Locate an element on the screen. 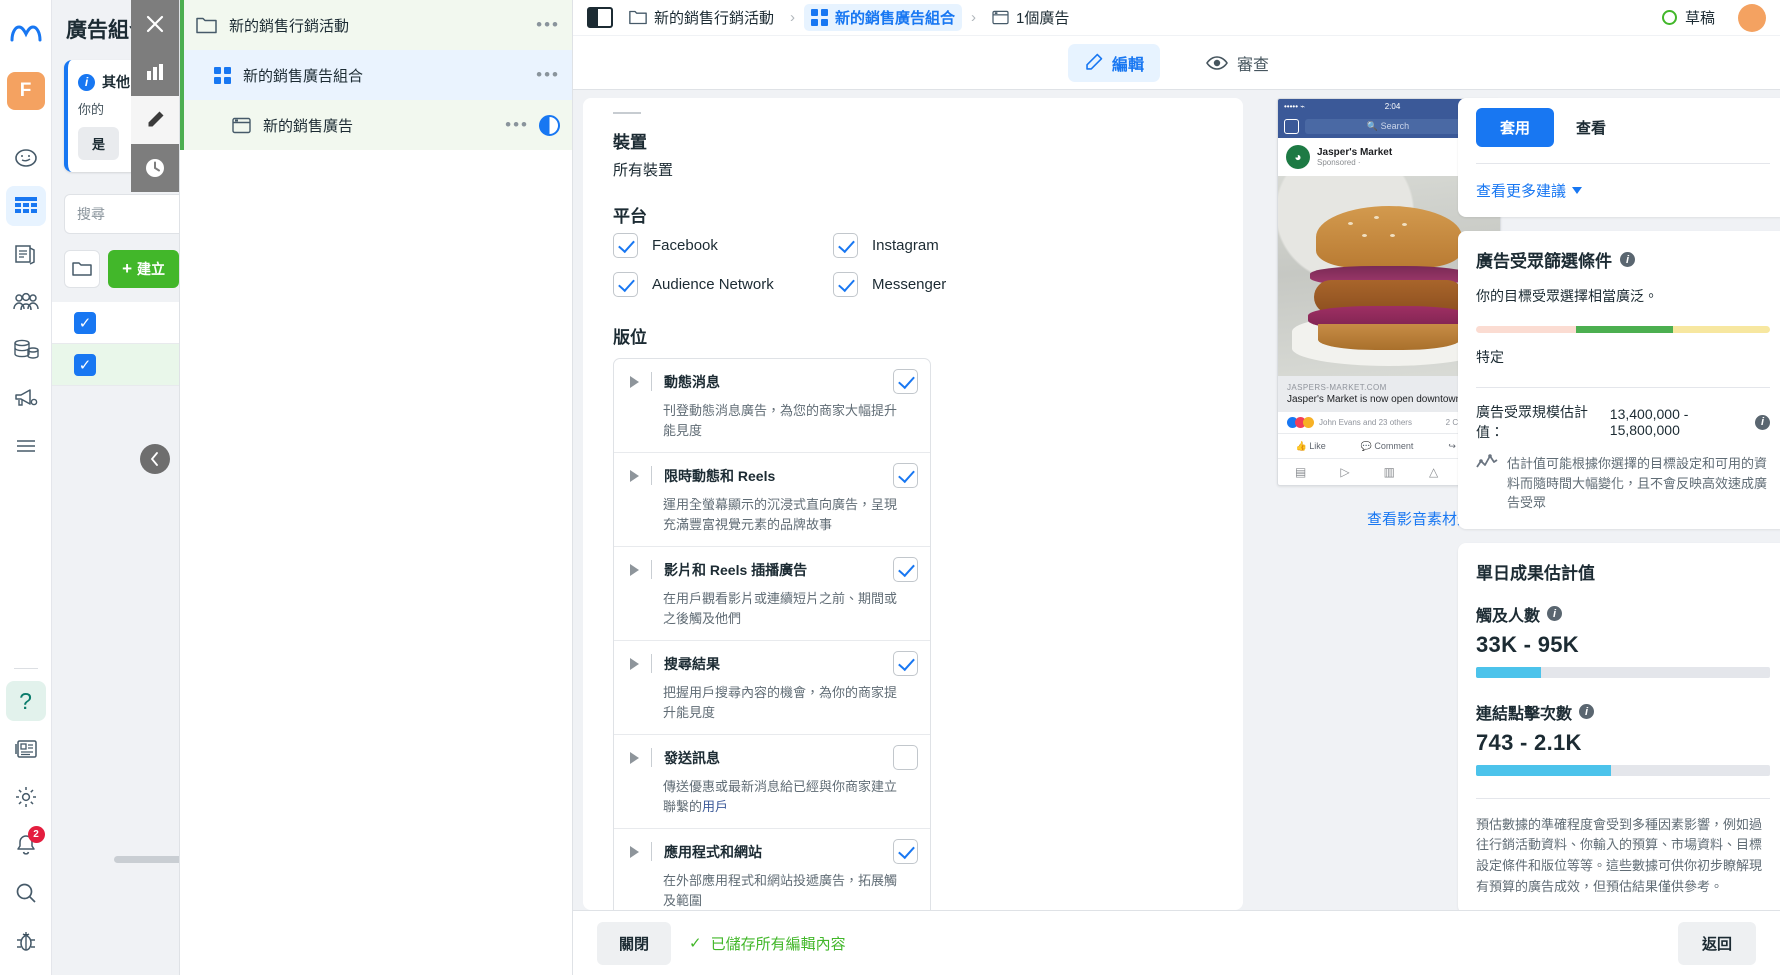 Image resolution: width=1780 pixels, height=975 pixels. toggle-panel-icon is located at coordinates (600, 17).